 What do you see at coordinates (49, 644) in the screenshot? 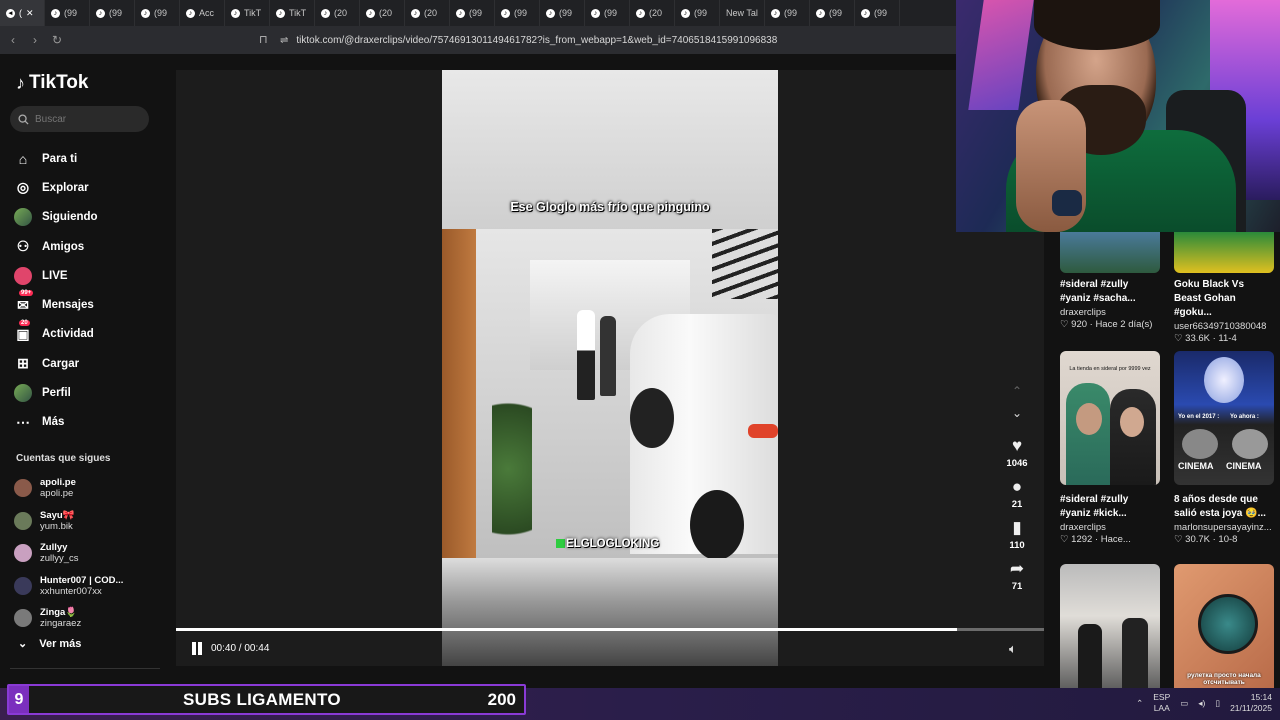
I see `see-more-button: ⌄ Ver más` at bounding box center [49, 644].